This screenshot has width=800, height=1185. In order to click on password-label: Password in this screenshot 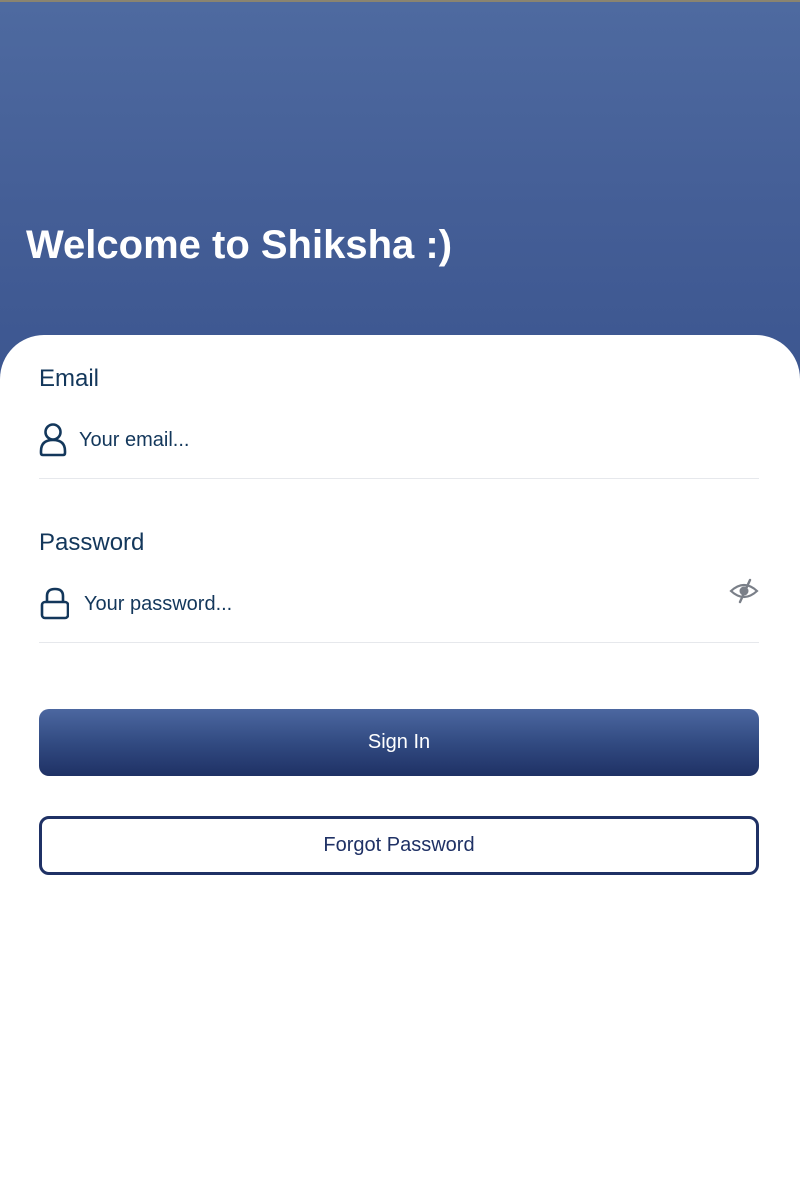, I will do `click(92, 542)`.